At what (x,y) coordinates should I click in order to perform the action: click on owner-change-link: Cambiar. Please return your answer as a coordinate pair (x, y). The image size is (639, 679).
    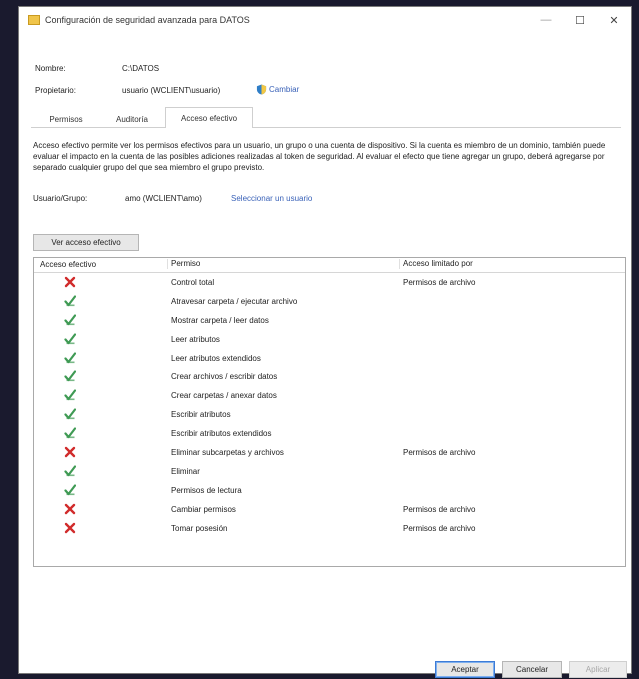
    Looking at the image, I should click on (277, 89).